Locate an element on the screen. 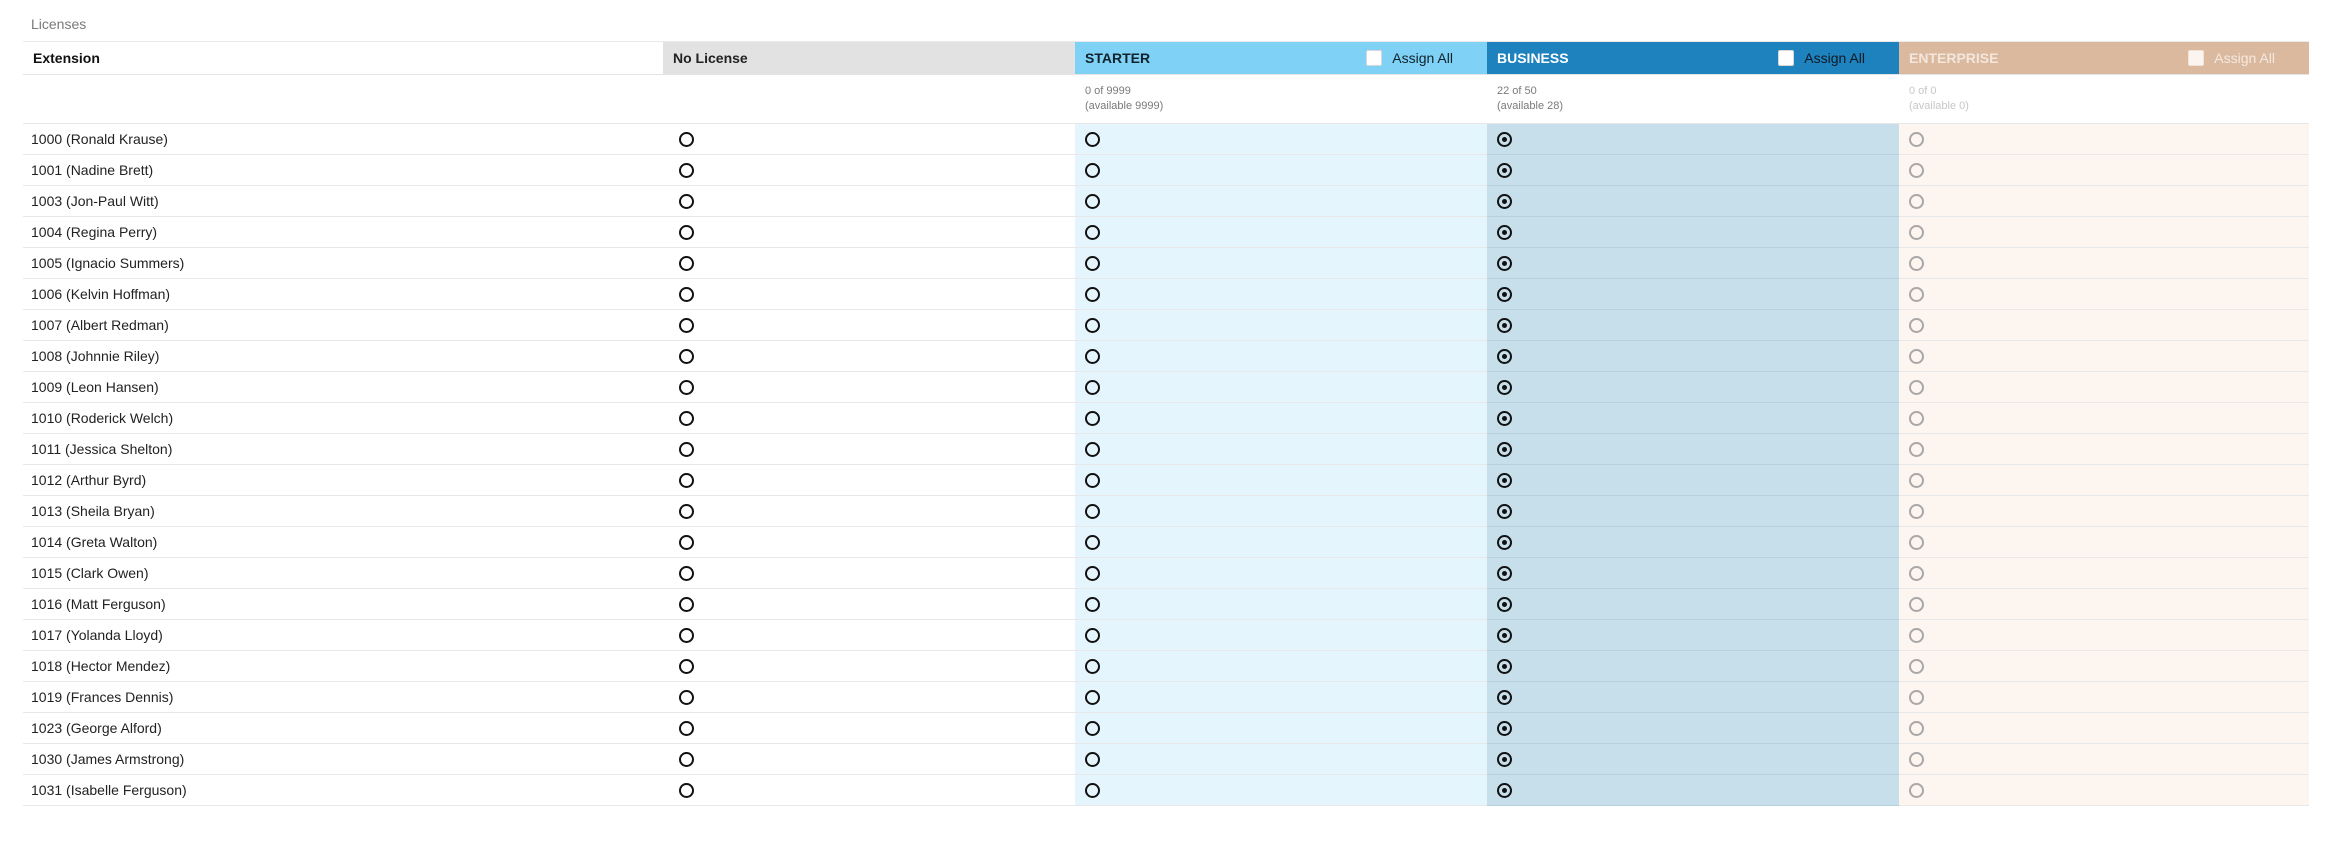 Image resolution: width=2326 pixels, height=858 pixels. table-row: 1013 (Sheila Bryan) is located at coordinates (1166, 511).